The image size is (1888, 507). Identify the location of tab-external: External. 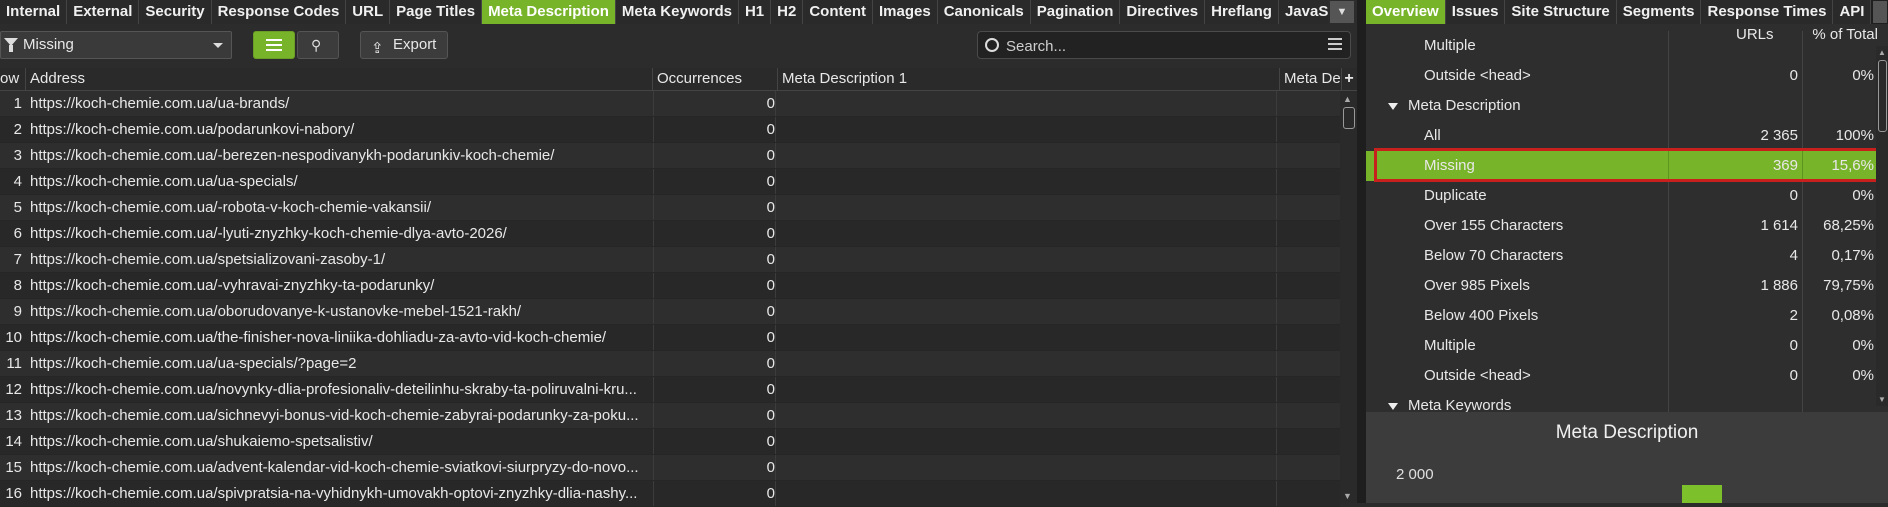
(103, 12).